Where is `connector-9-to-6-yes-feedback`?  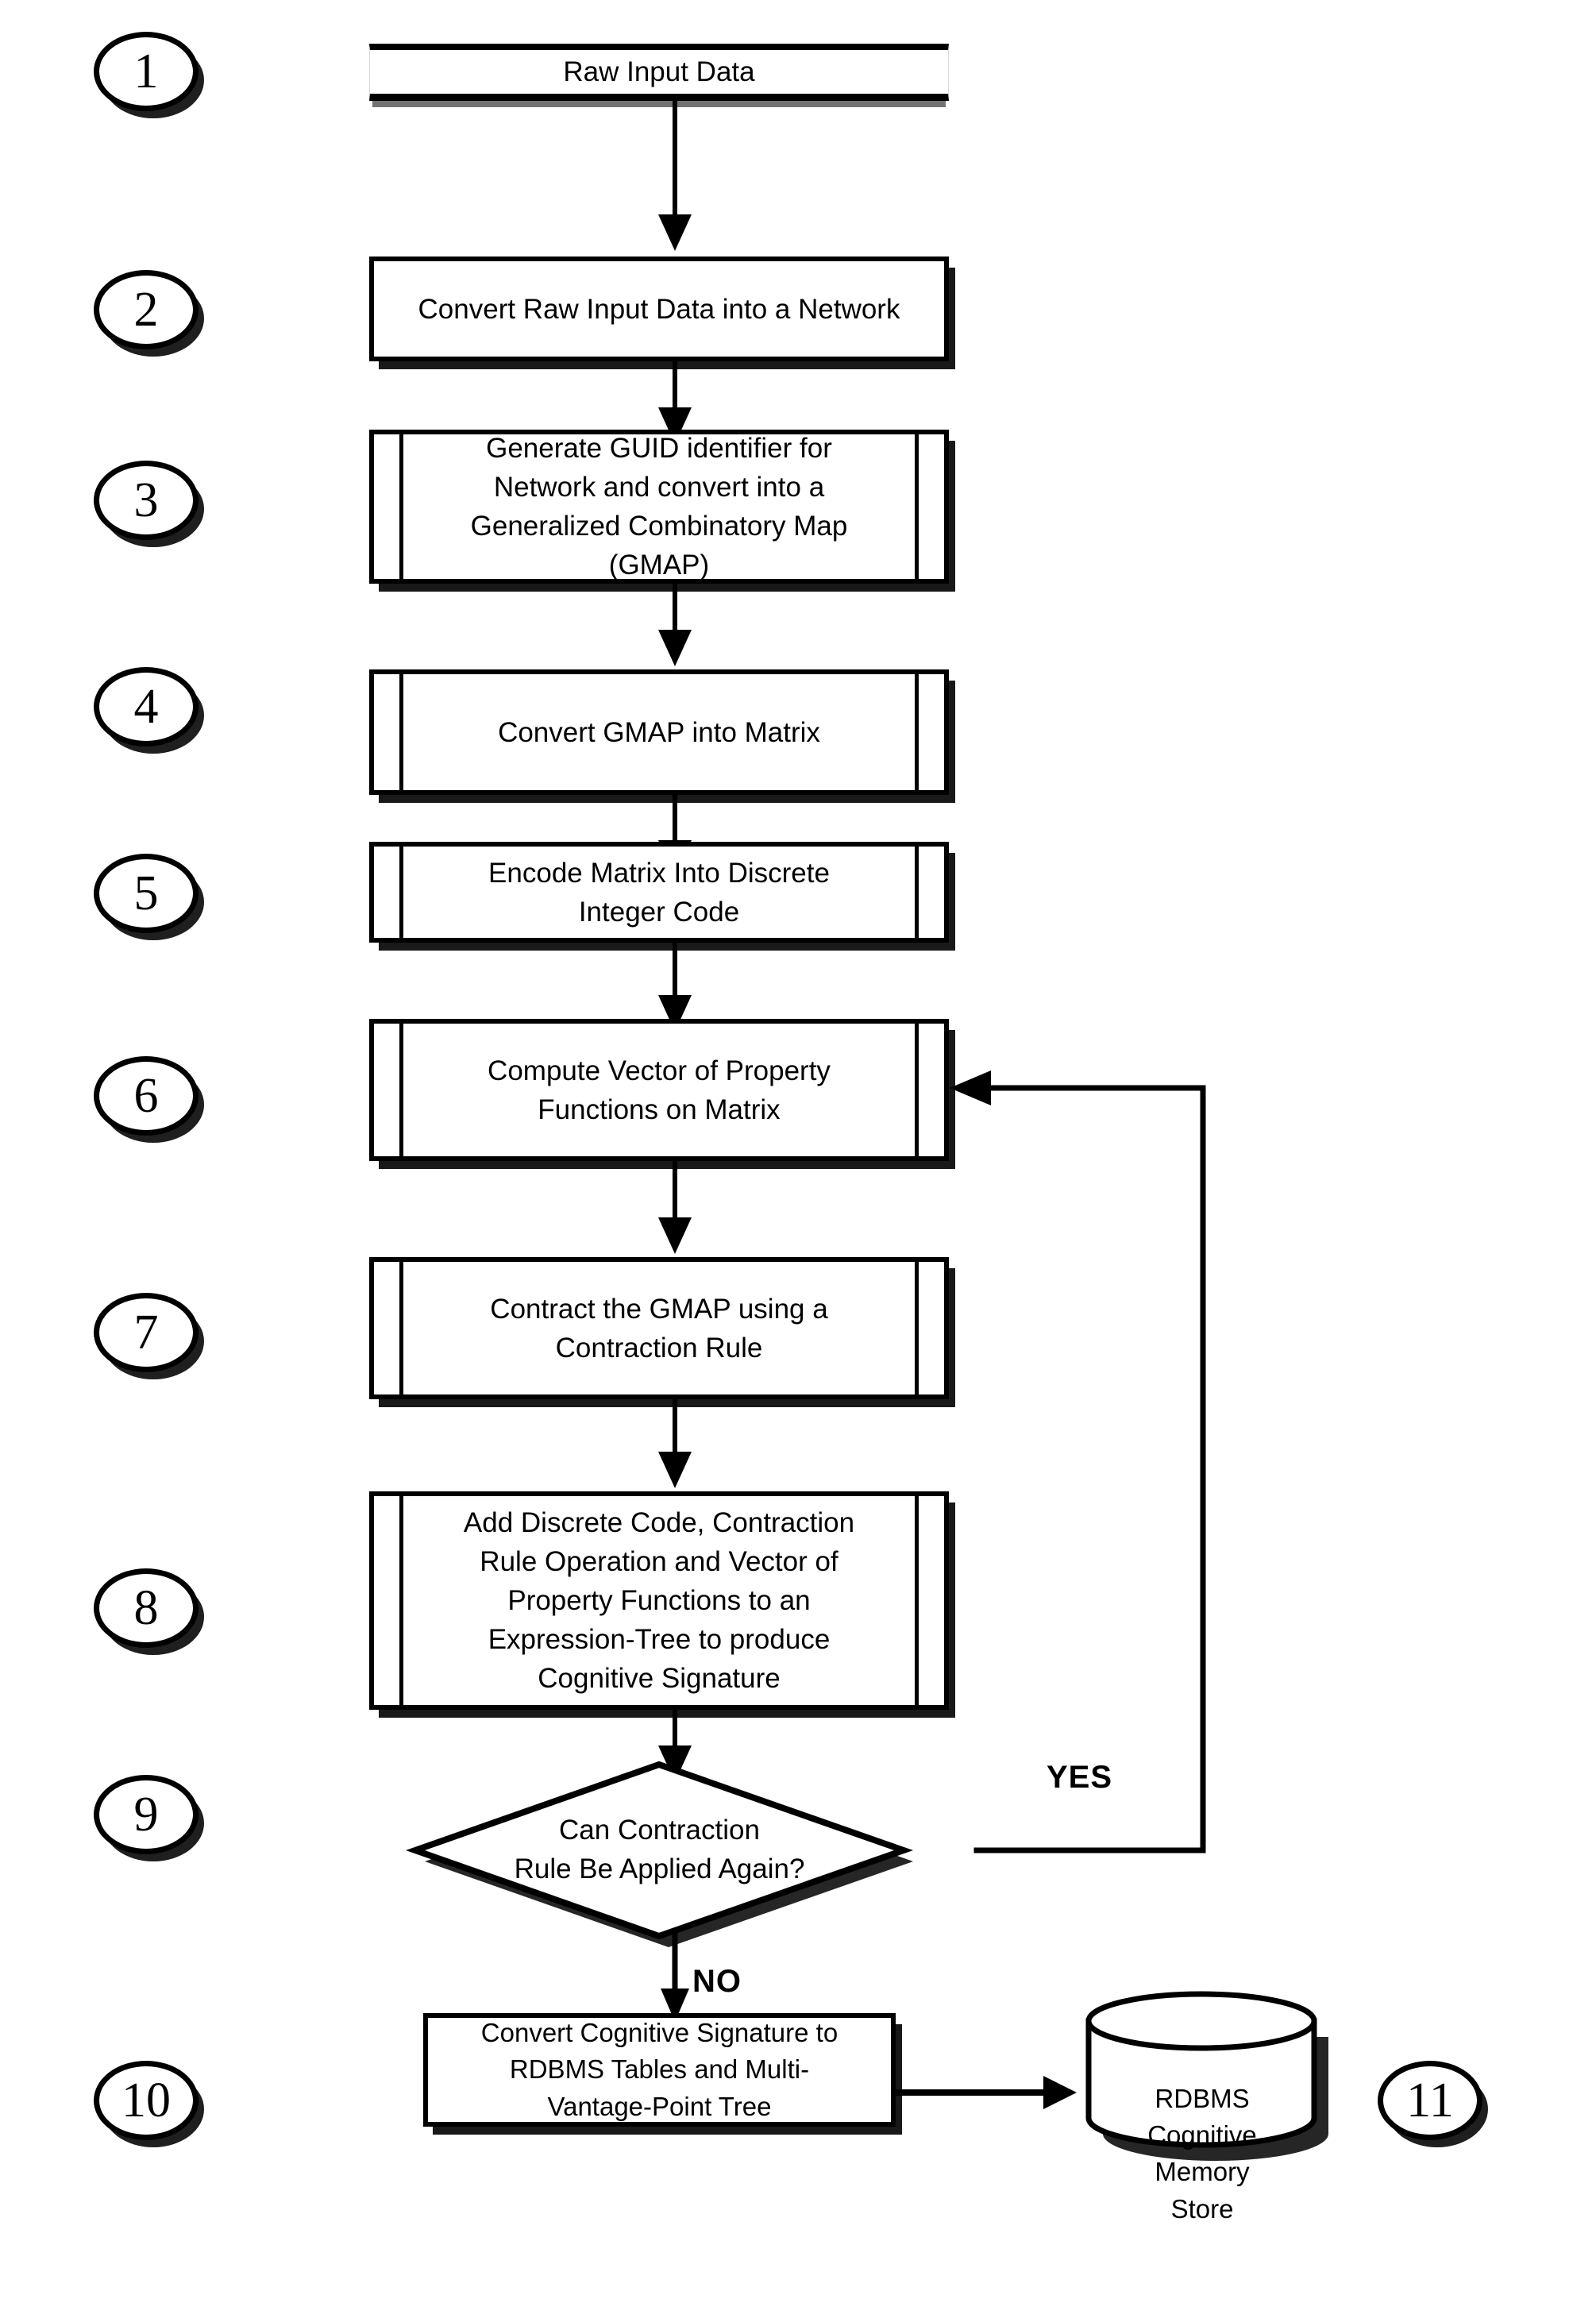 connector-9-to-6-yes-feedback is located at coordinates (1088, 1457).